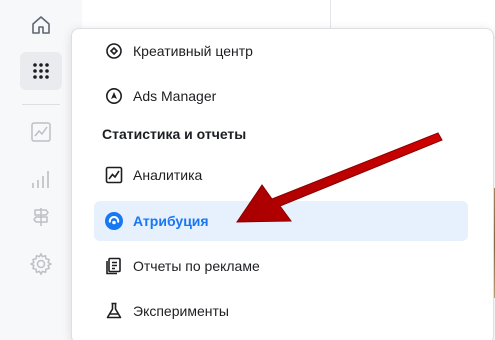 The height and width of the screenshot is (340, 495). I want to click on attribution-icon, so click(114, 221).